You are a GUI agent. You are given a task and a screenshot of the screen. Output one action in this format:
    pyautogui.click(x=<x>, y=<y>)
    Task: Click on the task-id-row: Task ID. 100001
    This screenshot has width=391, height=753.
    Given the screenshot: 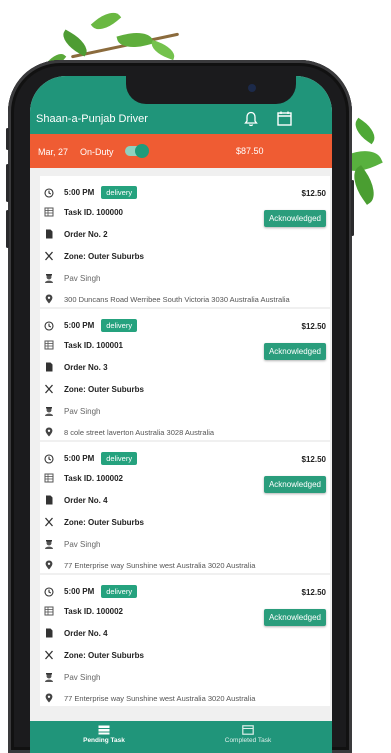 What is the action you would take?
    pyautogui.click(x=83, y=345)
    